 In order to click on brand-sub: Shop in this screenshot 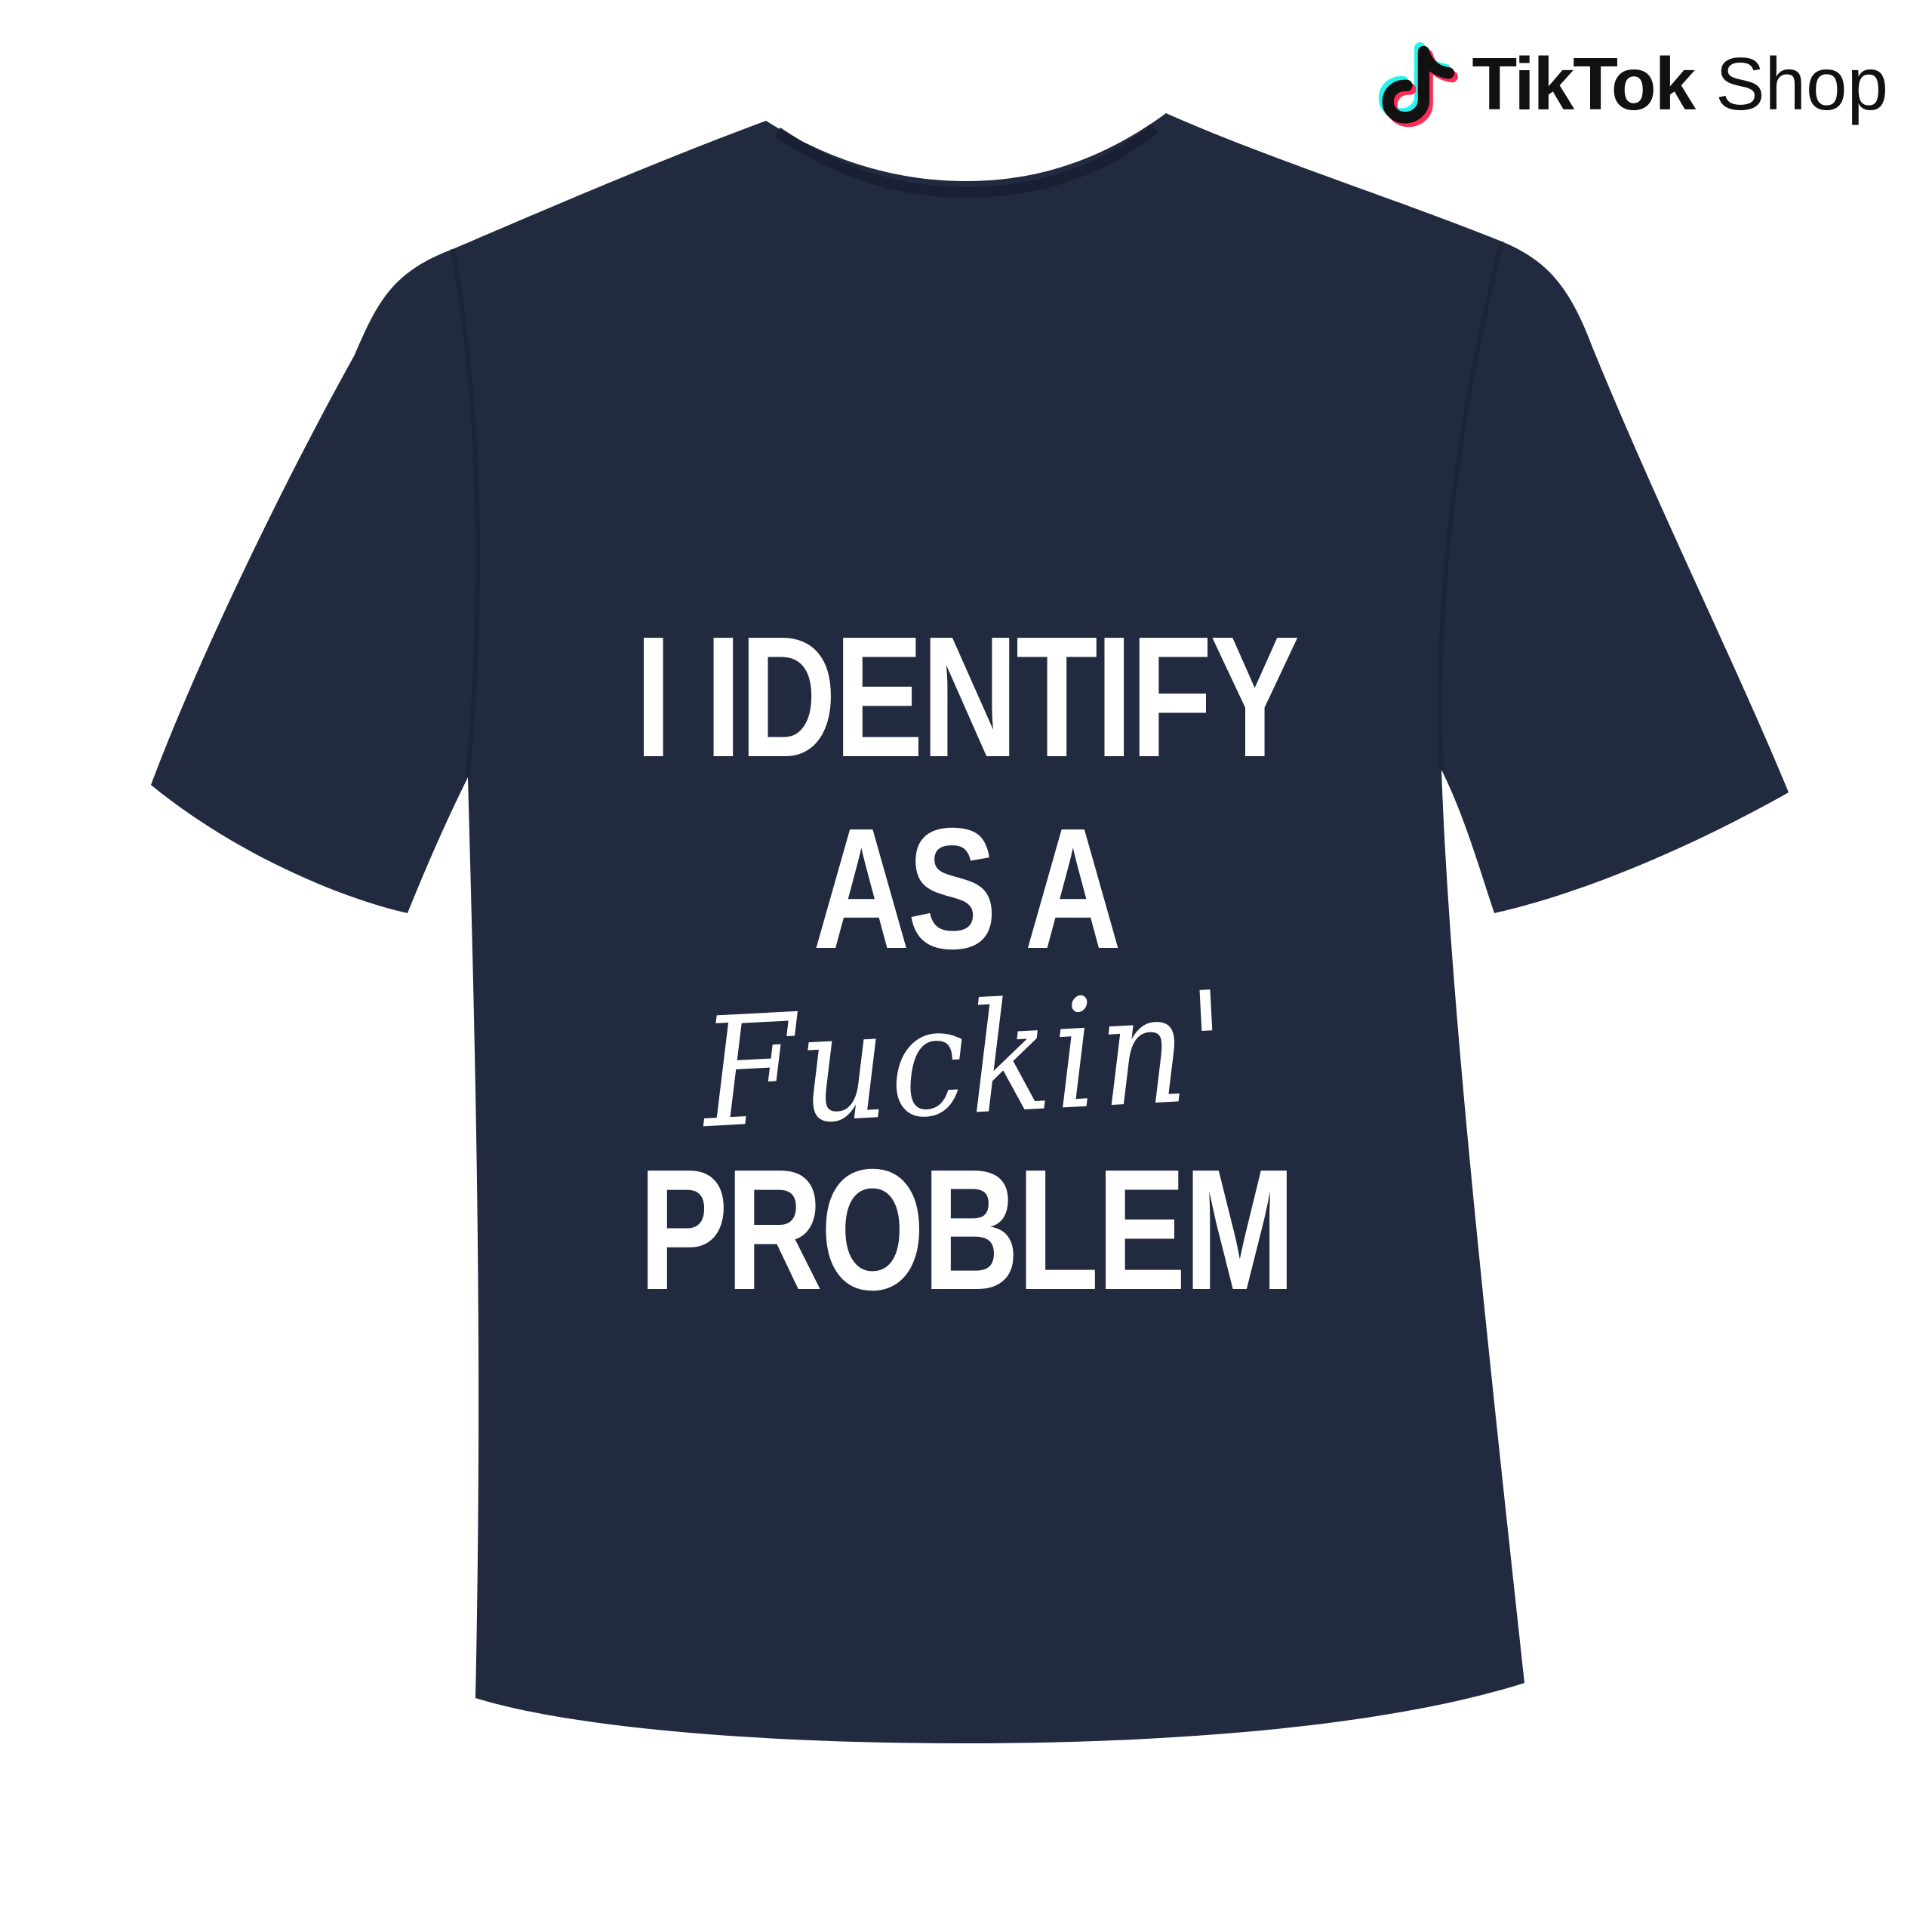, I will do `click(1801, 83)`.